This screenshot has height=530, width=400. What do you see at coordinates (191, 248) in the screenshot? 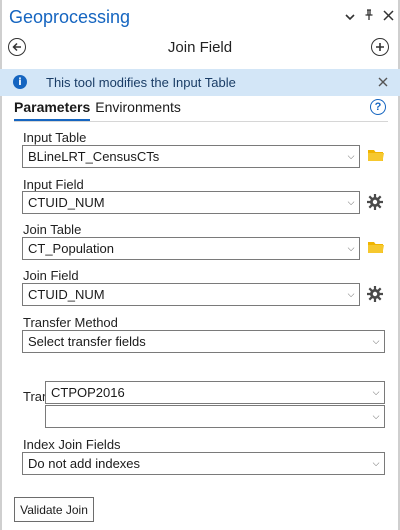
I see `join-table-select: CT_Population ⌵` at bounding box center [191, 248].